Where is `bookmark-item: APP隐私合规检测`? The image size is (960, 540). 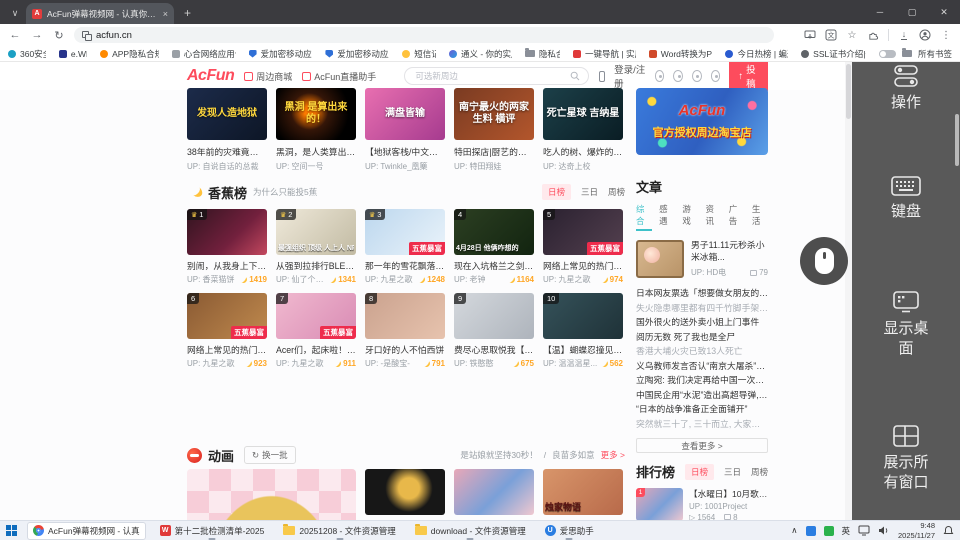 bookmark-item: APP隐私合规检测 is located at coordinates (129, 54).